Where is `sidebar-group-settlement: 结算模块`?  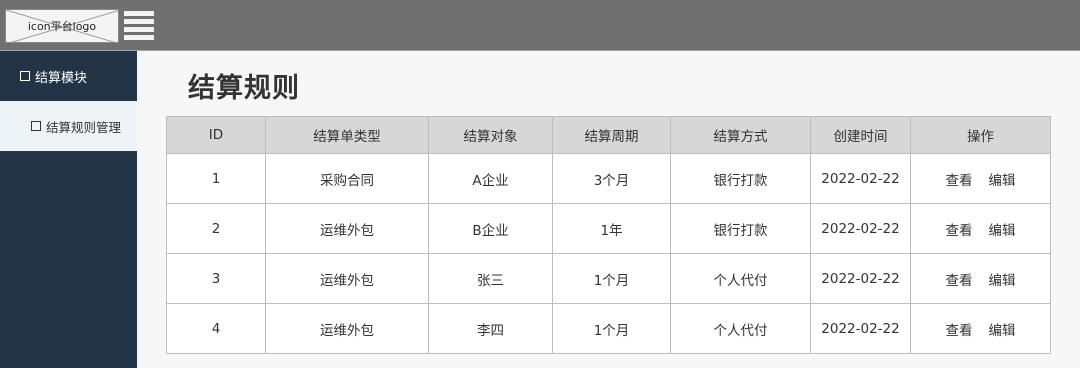
sidebar-group-settlement: 结算模块 is located at coordinates (68, 76).